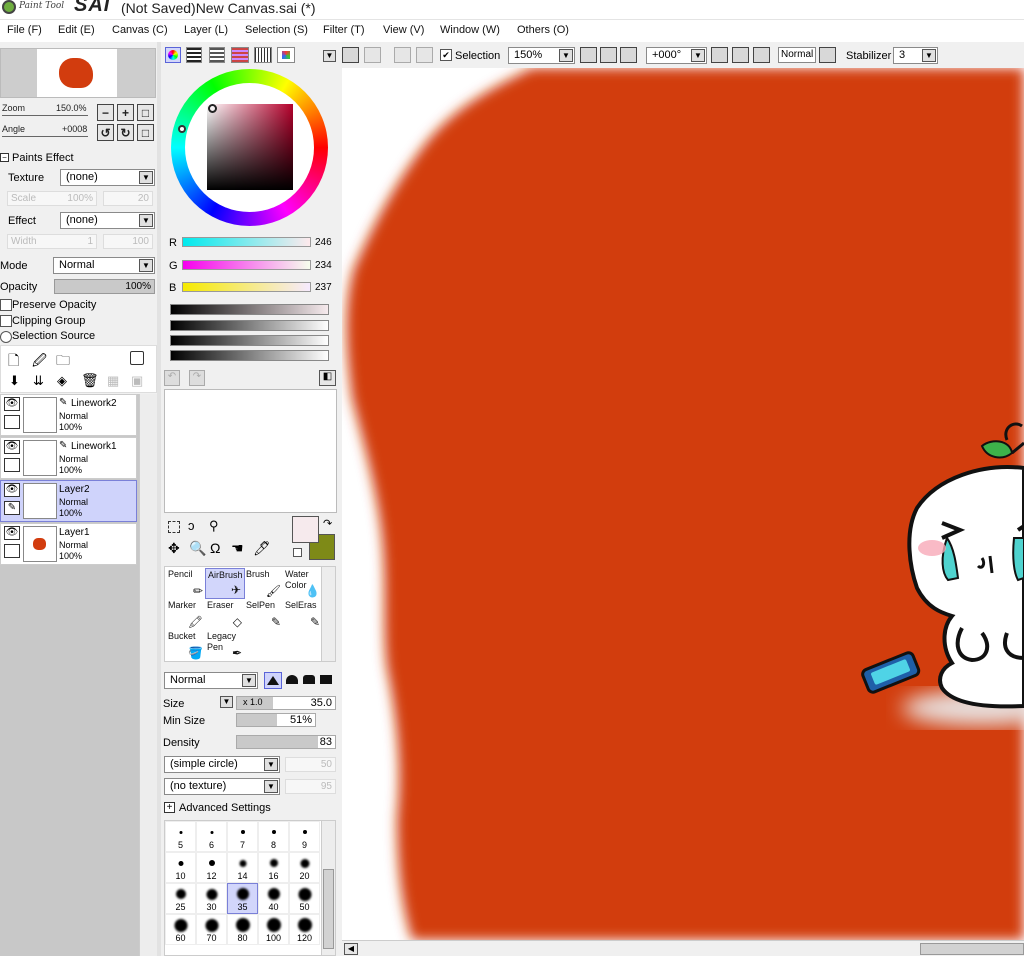 The width and height of the screenshot is (1024, 956). What do you see at coordinates (6, 305) in the screenshot?
I see `preserve-opacity-checkbox` at bounding box center [6, 305].